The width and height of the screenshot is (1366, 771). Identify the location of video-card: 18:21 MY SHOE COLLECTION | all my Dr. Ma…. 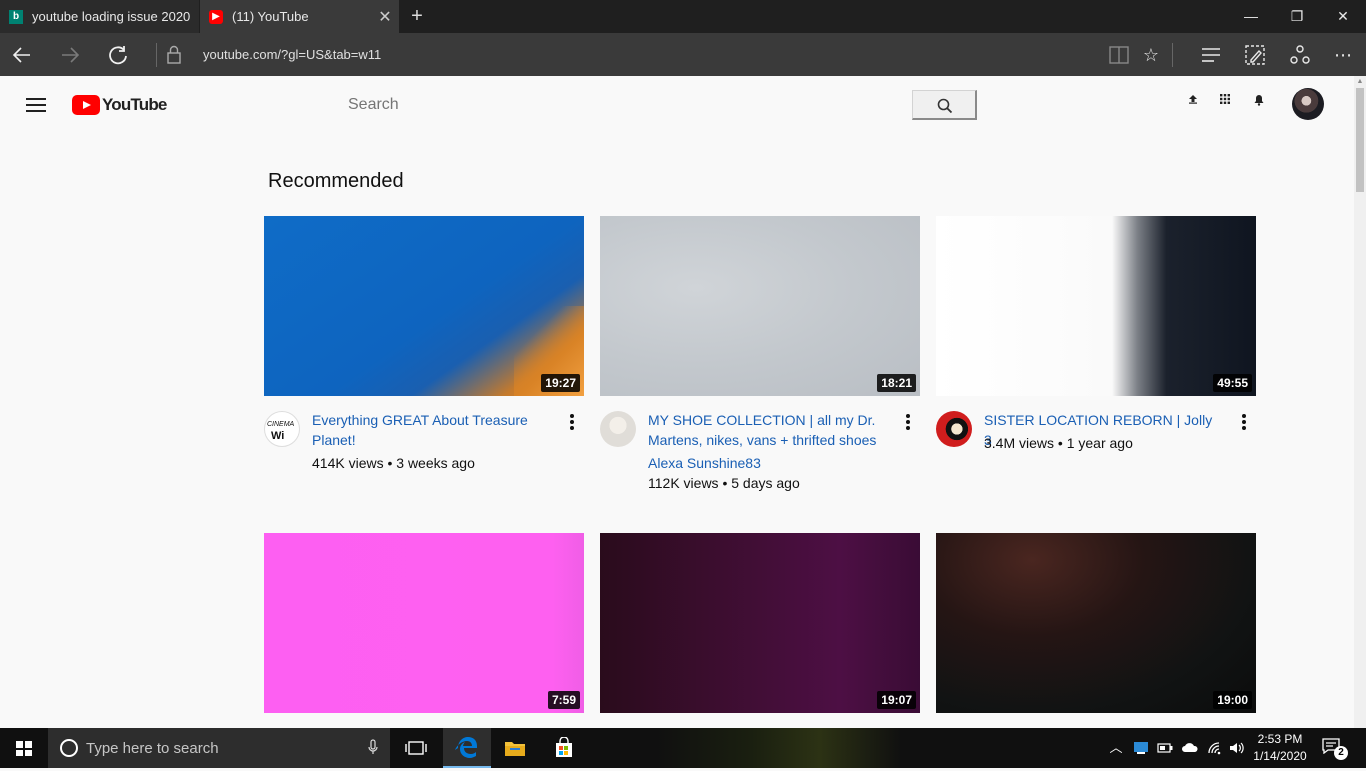
(760, 356).